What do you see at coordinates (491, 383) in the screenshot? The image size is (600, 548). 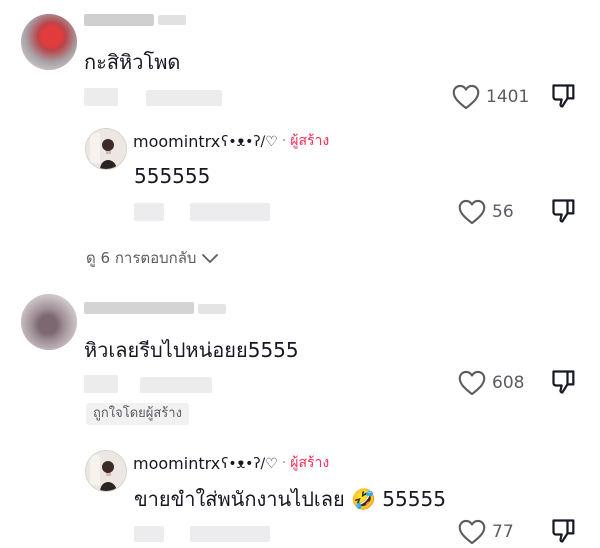 I see `like-button: 608` at bounding box center [491, 383].